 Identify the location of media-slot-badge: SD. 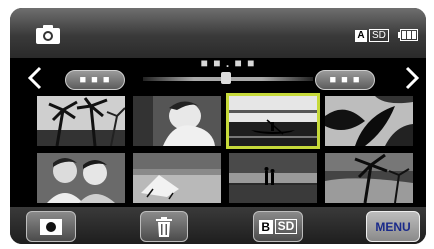
(379, 35).